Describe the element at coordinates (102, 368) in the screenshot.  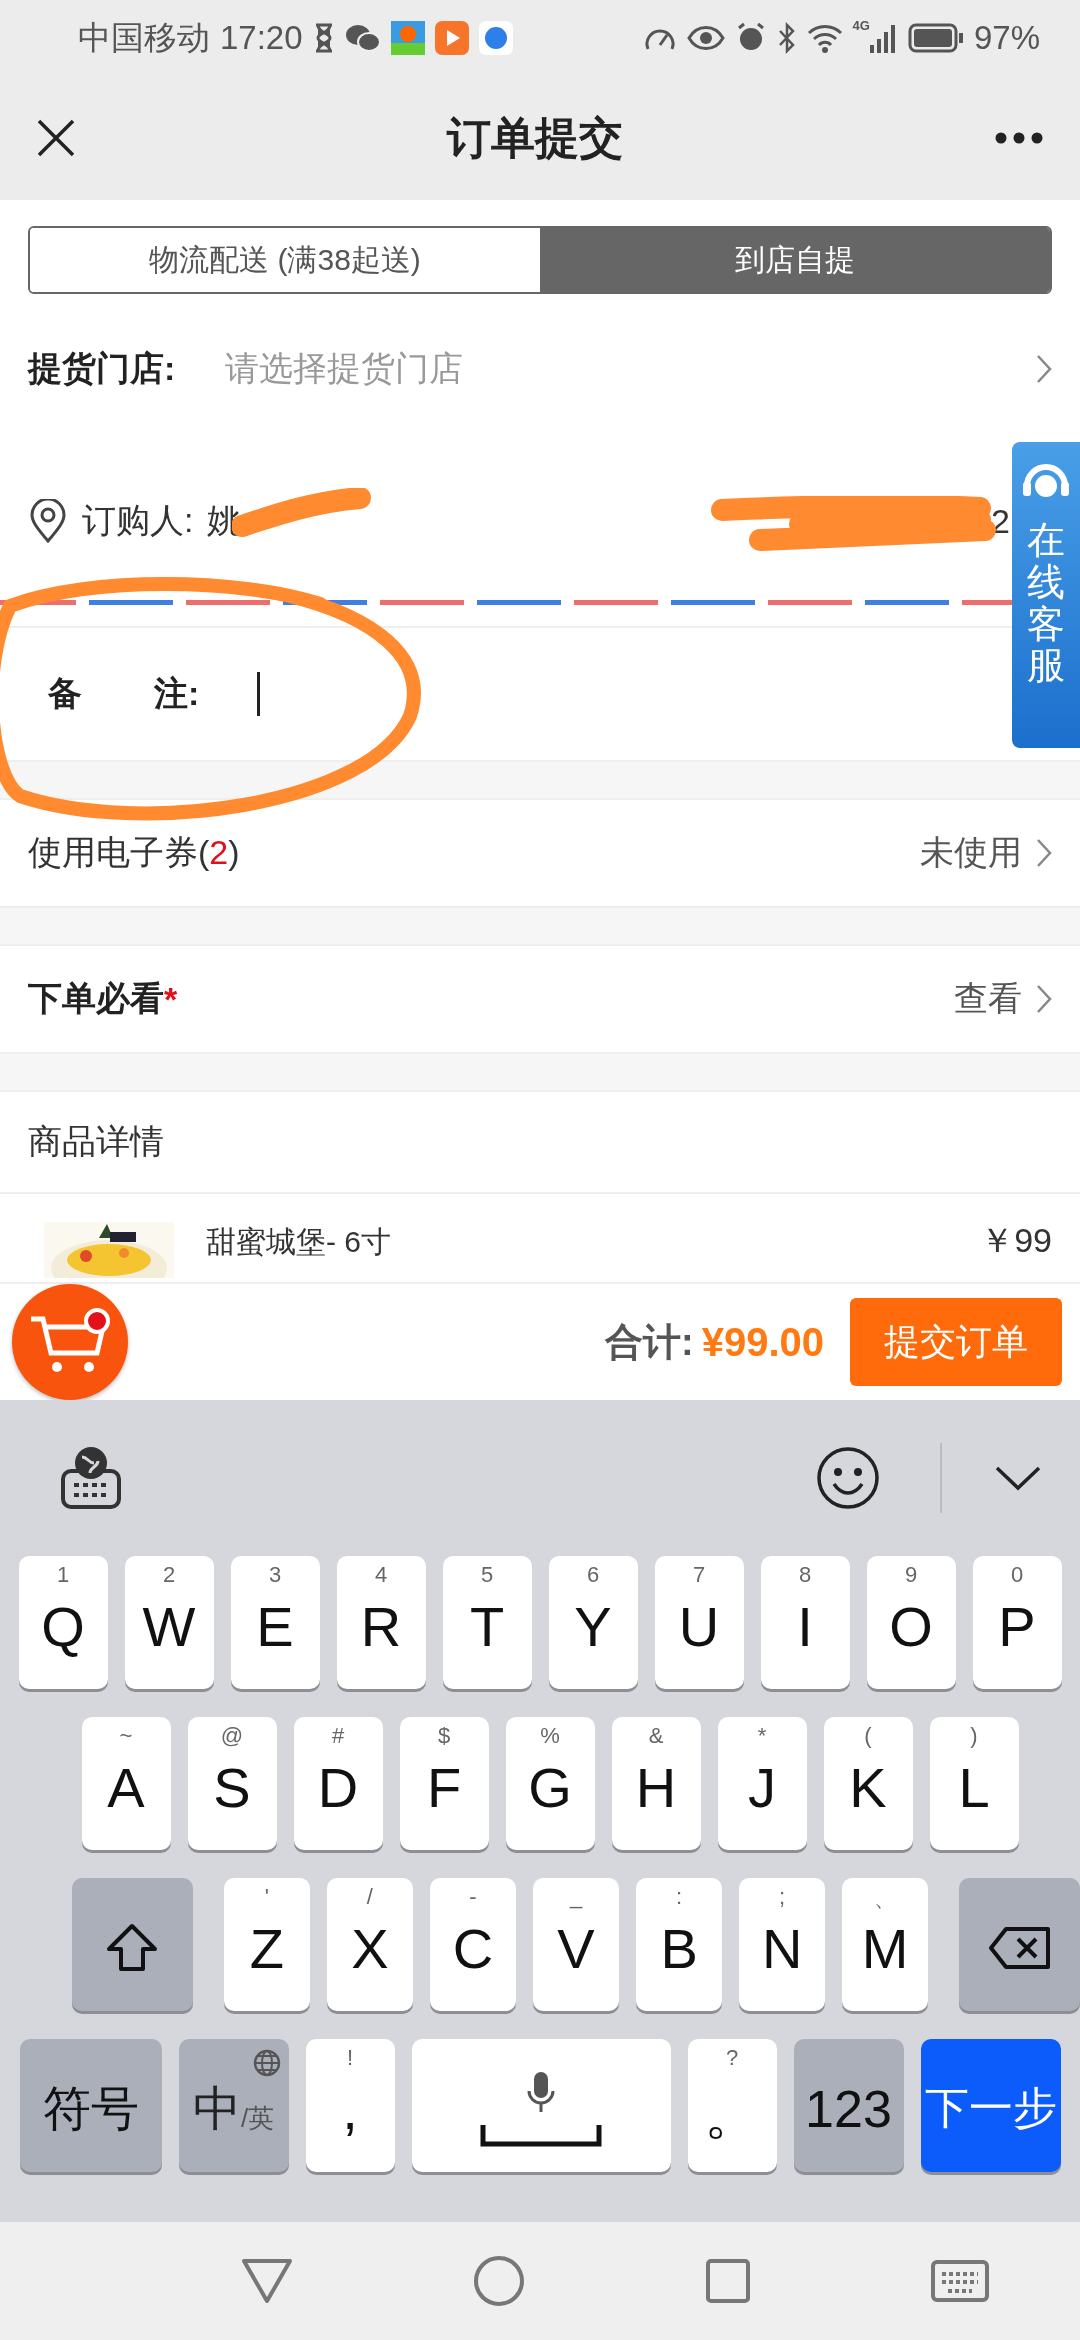
I see `store-label: 提货门店:` at that location.